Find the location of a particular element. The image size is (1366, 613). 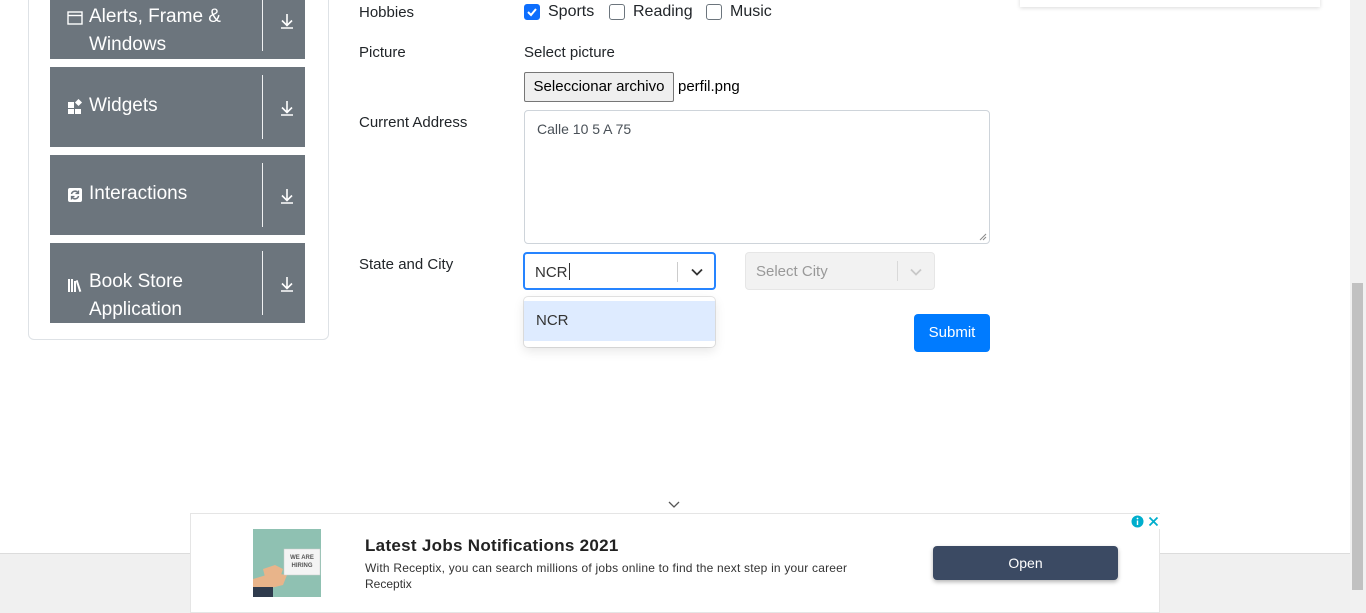

hiring-image: WE ARE HIRING is located at coordinates (287, 563).